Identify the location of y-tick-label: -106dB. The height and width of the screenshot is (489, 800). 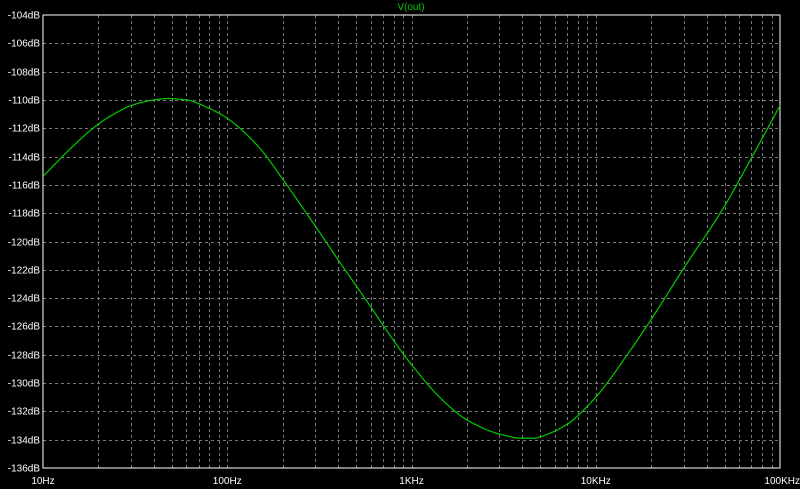
(24, 44).